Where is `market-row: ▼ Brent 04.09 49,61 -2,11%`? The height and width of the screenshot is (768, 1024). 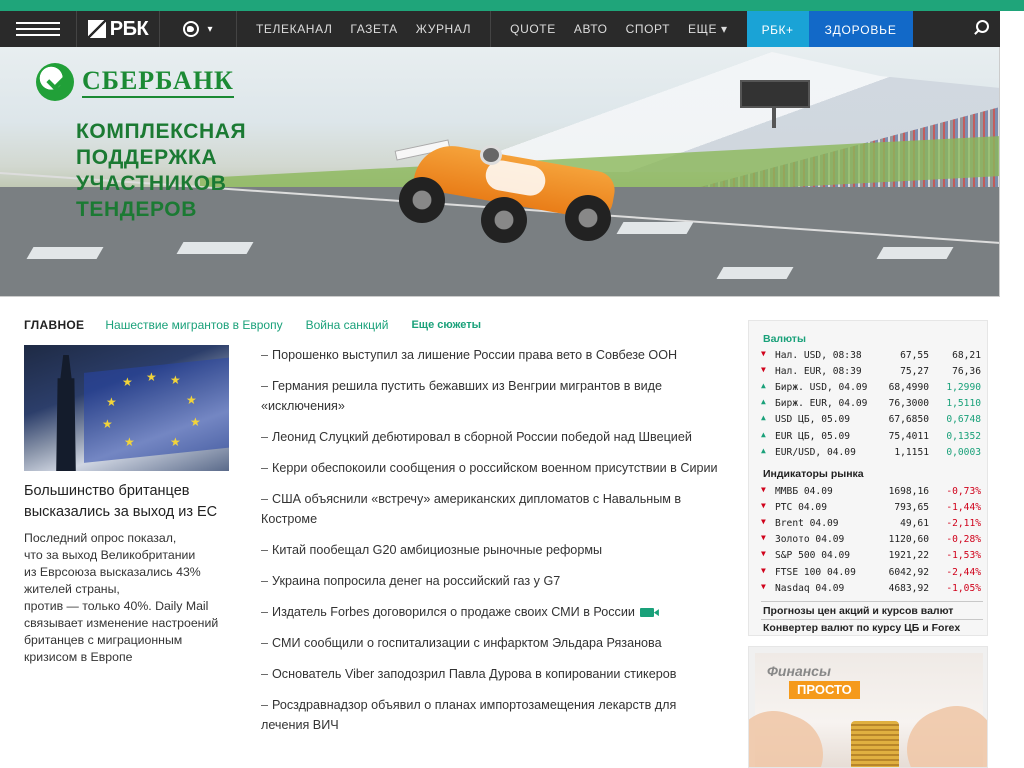
market-row: ▼ Brent 04.09 49,61 -2,11% is located at coordinates (871, 524).